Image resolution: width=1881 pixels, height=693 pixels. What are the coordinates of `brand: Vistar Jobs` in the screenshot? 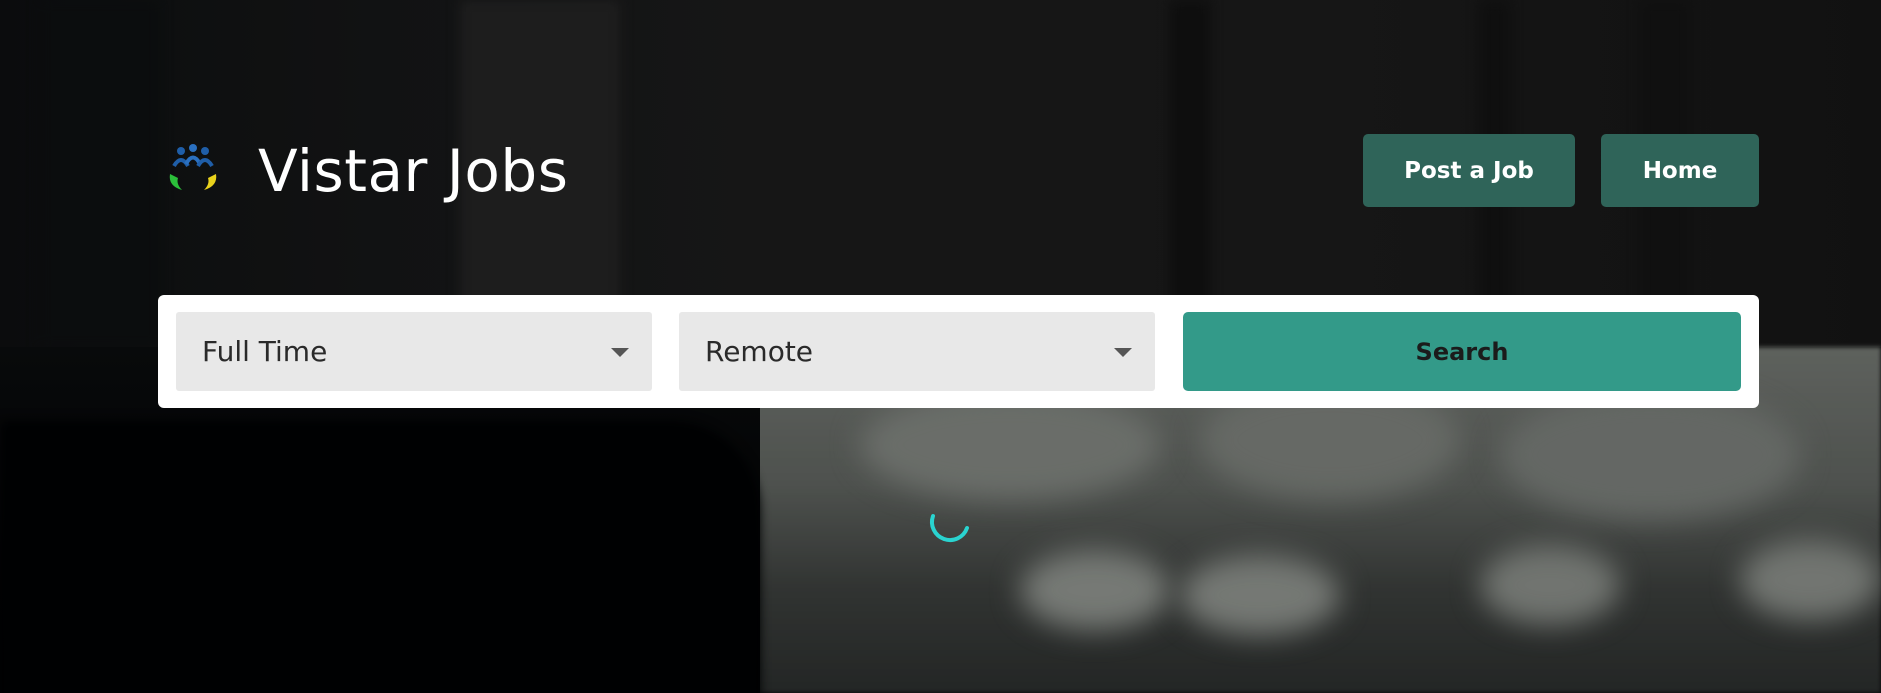 It's located at (367, 171).